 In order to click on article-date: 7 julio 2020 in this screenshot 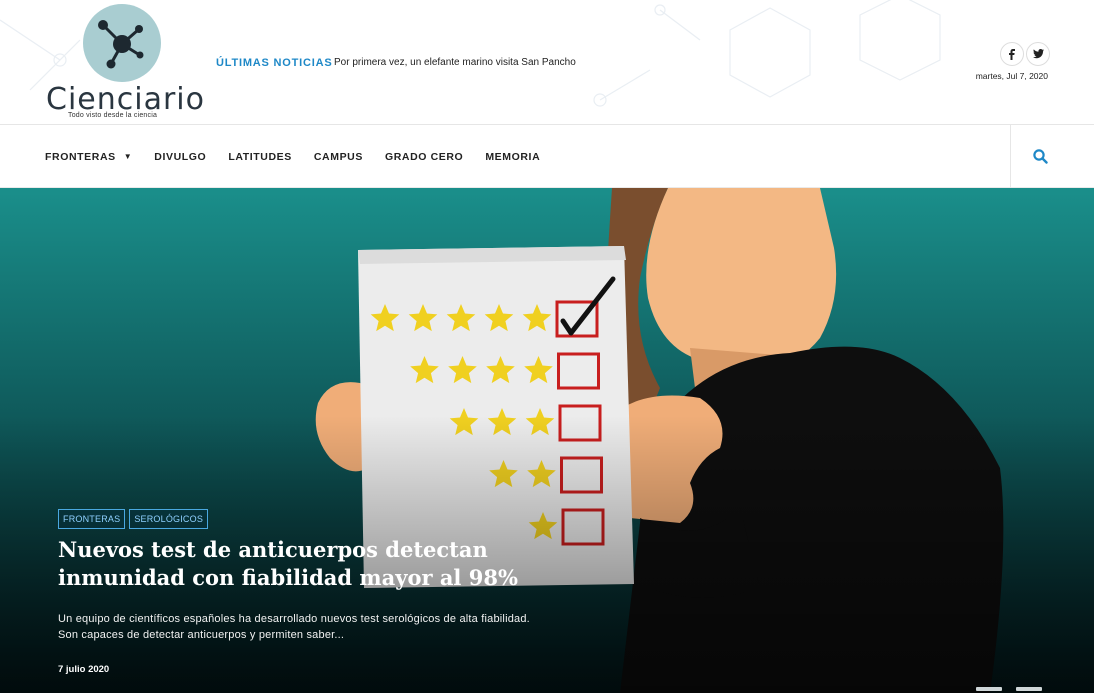, I will do `click(84, 669)`.